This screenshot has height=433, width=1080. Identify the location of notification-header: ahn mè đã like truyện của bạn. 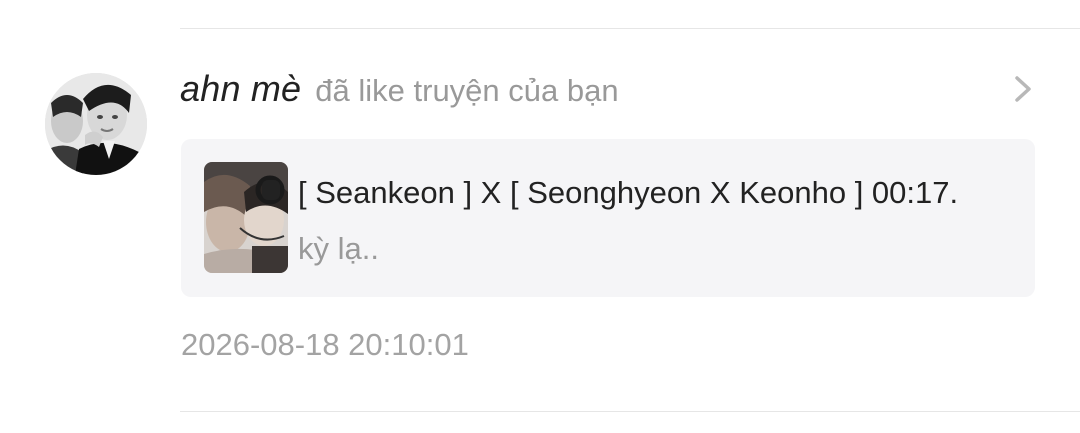
(399, 91).